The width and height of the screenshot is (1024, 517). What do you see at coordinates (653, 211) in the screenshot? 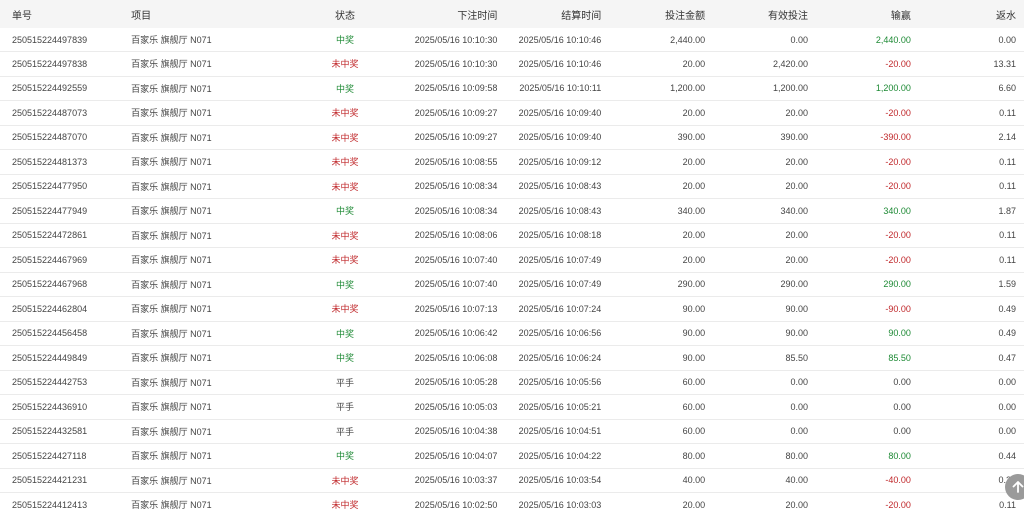
I see `cell-amount: 340.00` at bounding box center [653, 211].